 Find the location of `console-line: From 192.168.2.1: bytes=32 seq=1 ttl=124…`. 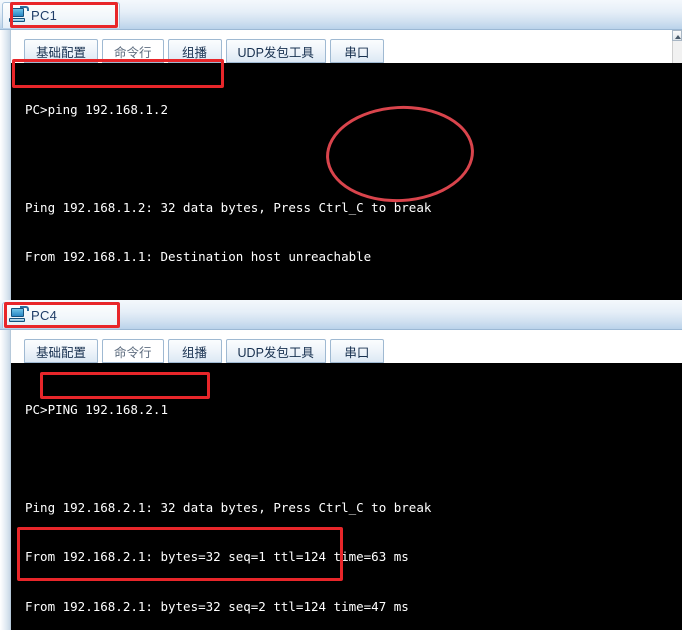

console-line: From 192.168.2.1: bytes=32 seq=1 ttl=124… is located at coordinates (217, 557).